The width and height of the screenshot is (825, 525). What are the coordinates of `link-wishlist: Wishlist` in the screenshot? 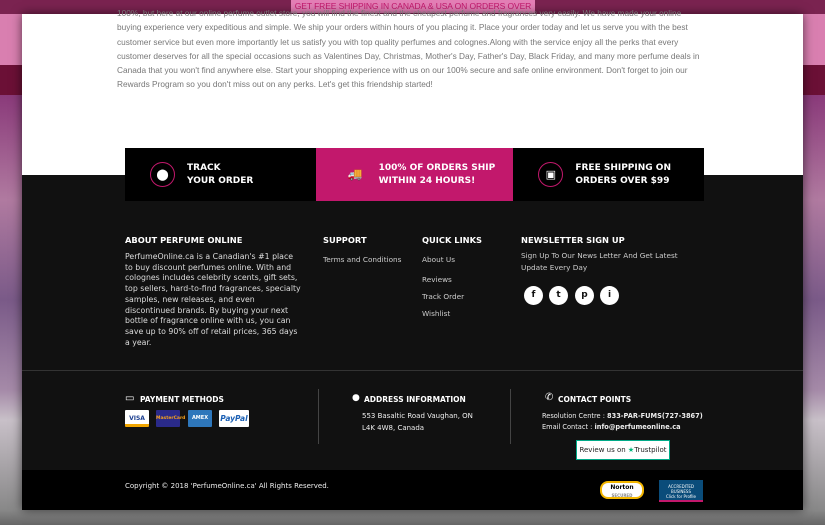 It's located at (436, 313).